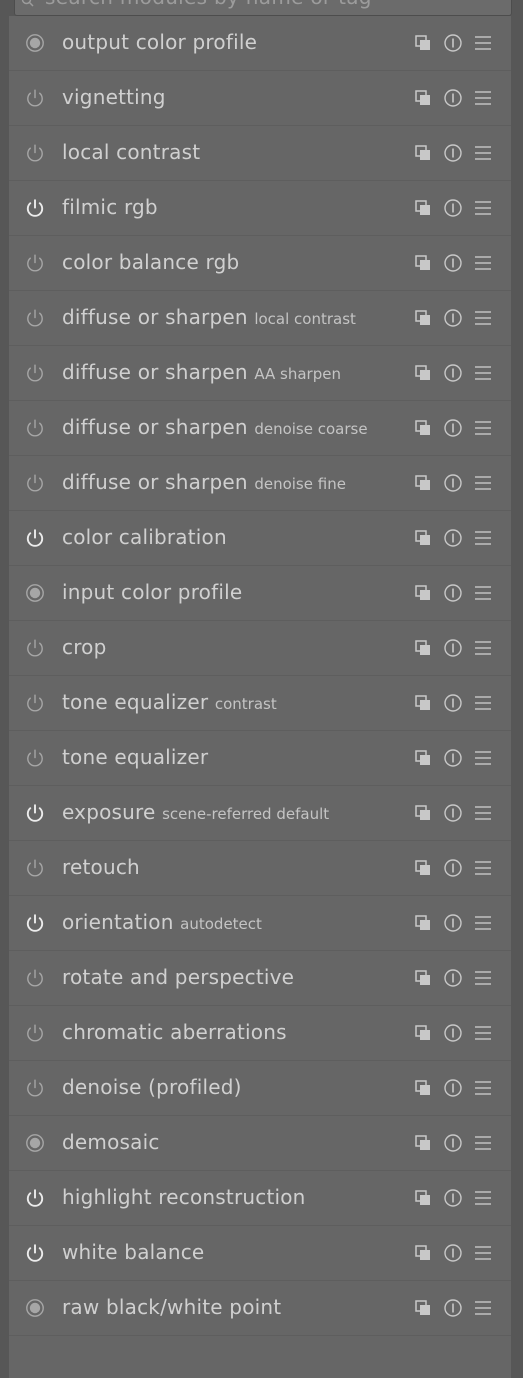  Describe the element at coordinates (260, 648) in the screenshot. I see `module-row-crop: crop` at that location.